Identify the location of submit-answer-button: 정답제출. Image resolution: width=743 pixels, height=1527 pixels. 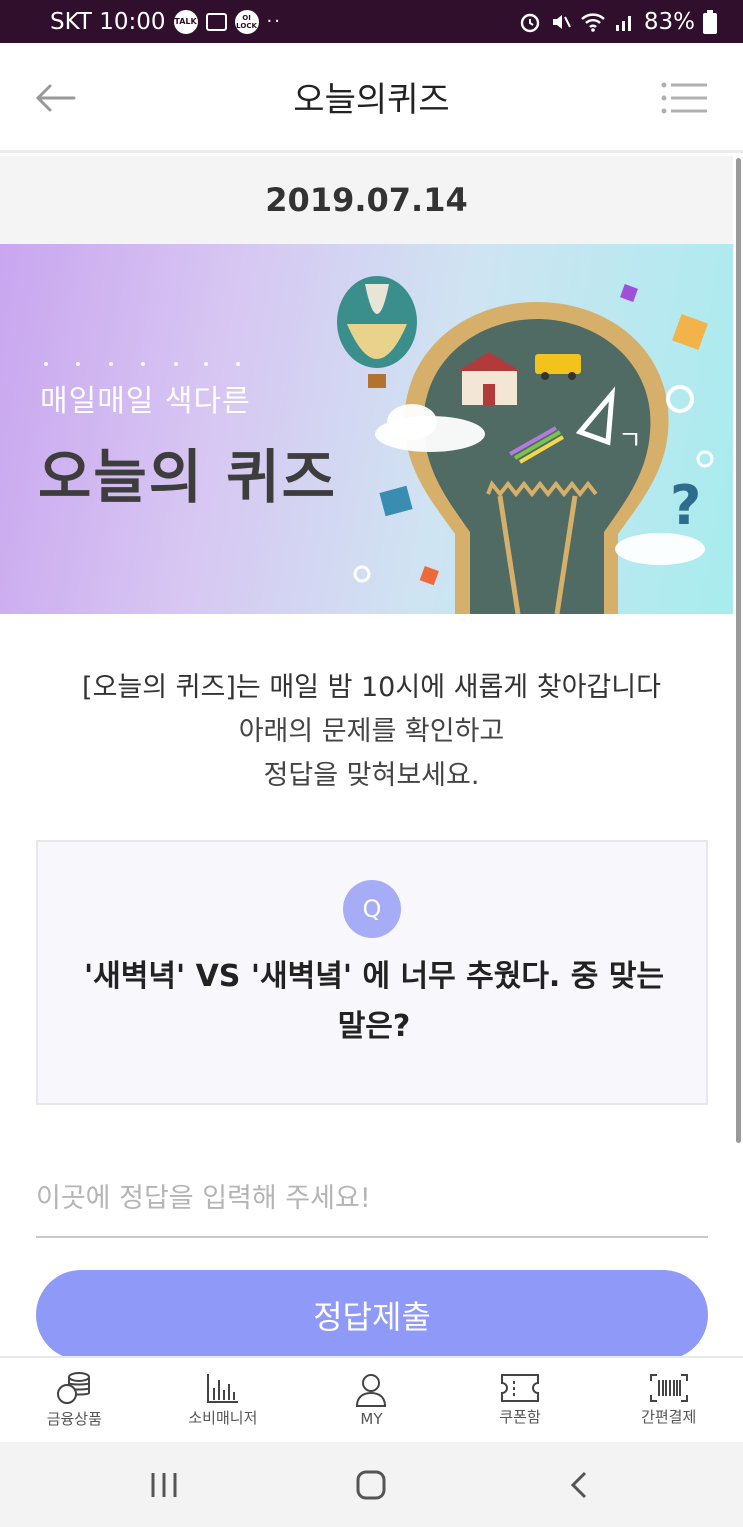
(372, 1315).